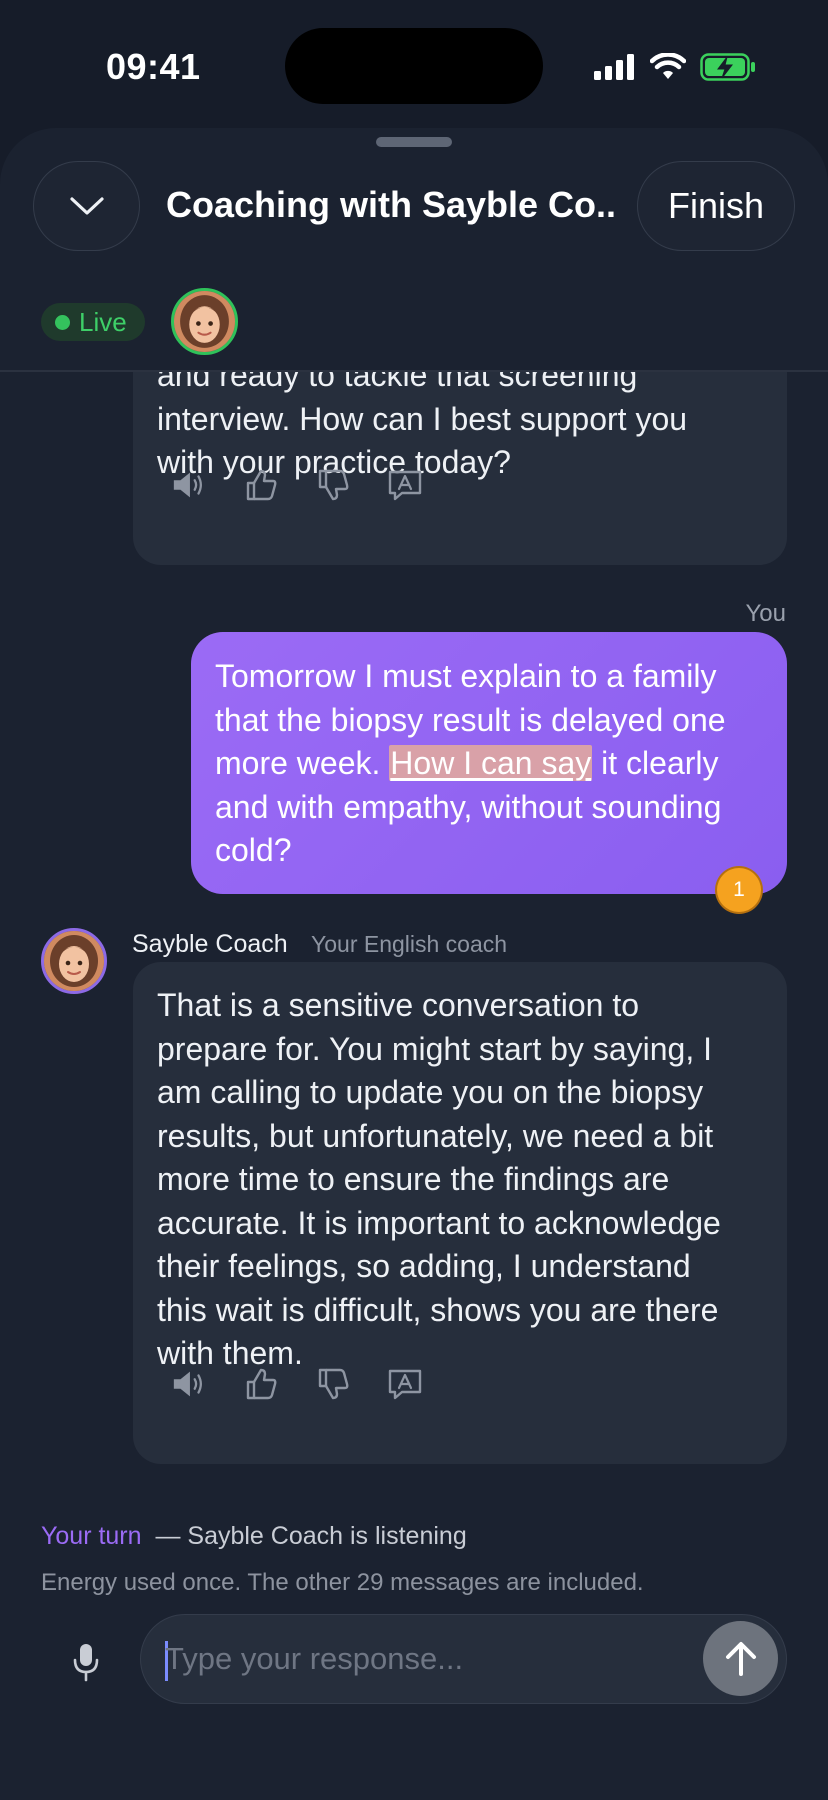 The image size is (828, 1800). I want to click on microphone-icon, so click(86, 1663).